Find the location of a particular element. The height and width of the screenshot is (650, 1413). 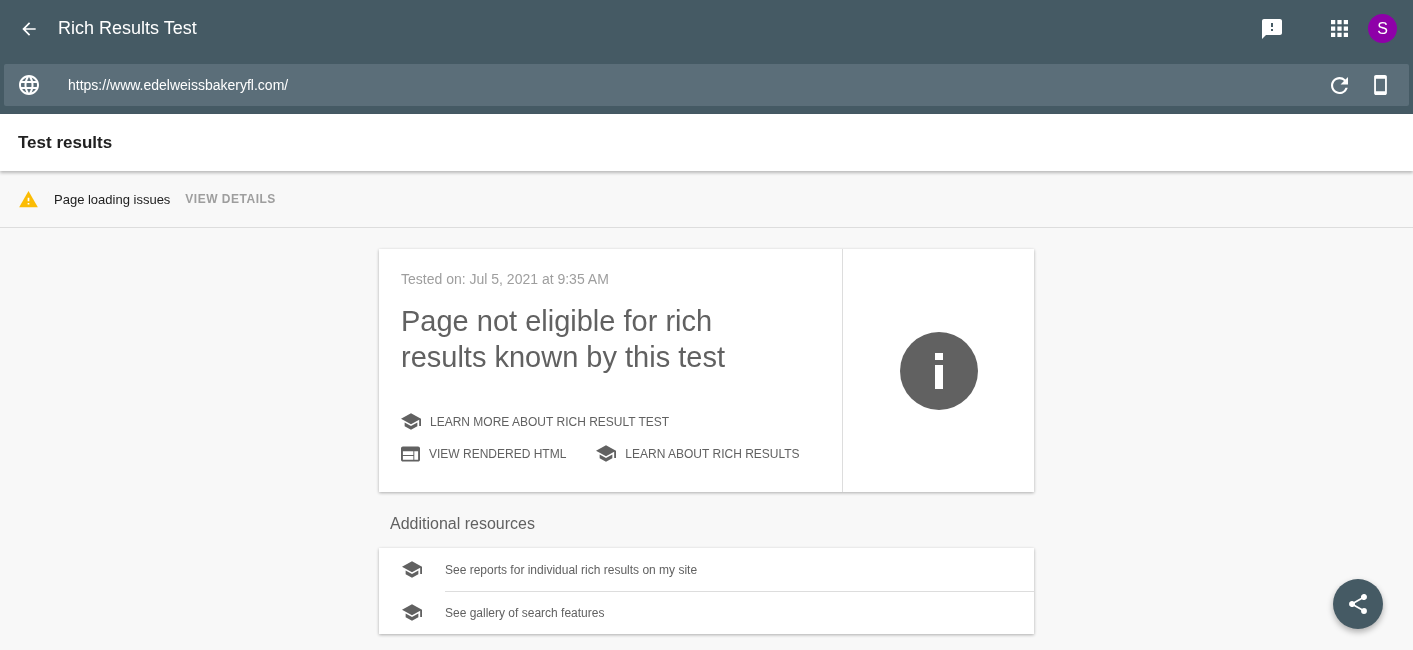

section-title: Test results is located at coordinates (65, 142).